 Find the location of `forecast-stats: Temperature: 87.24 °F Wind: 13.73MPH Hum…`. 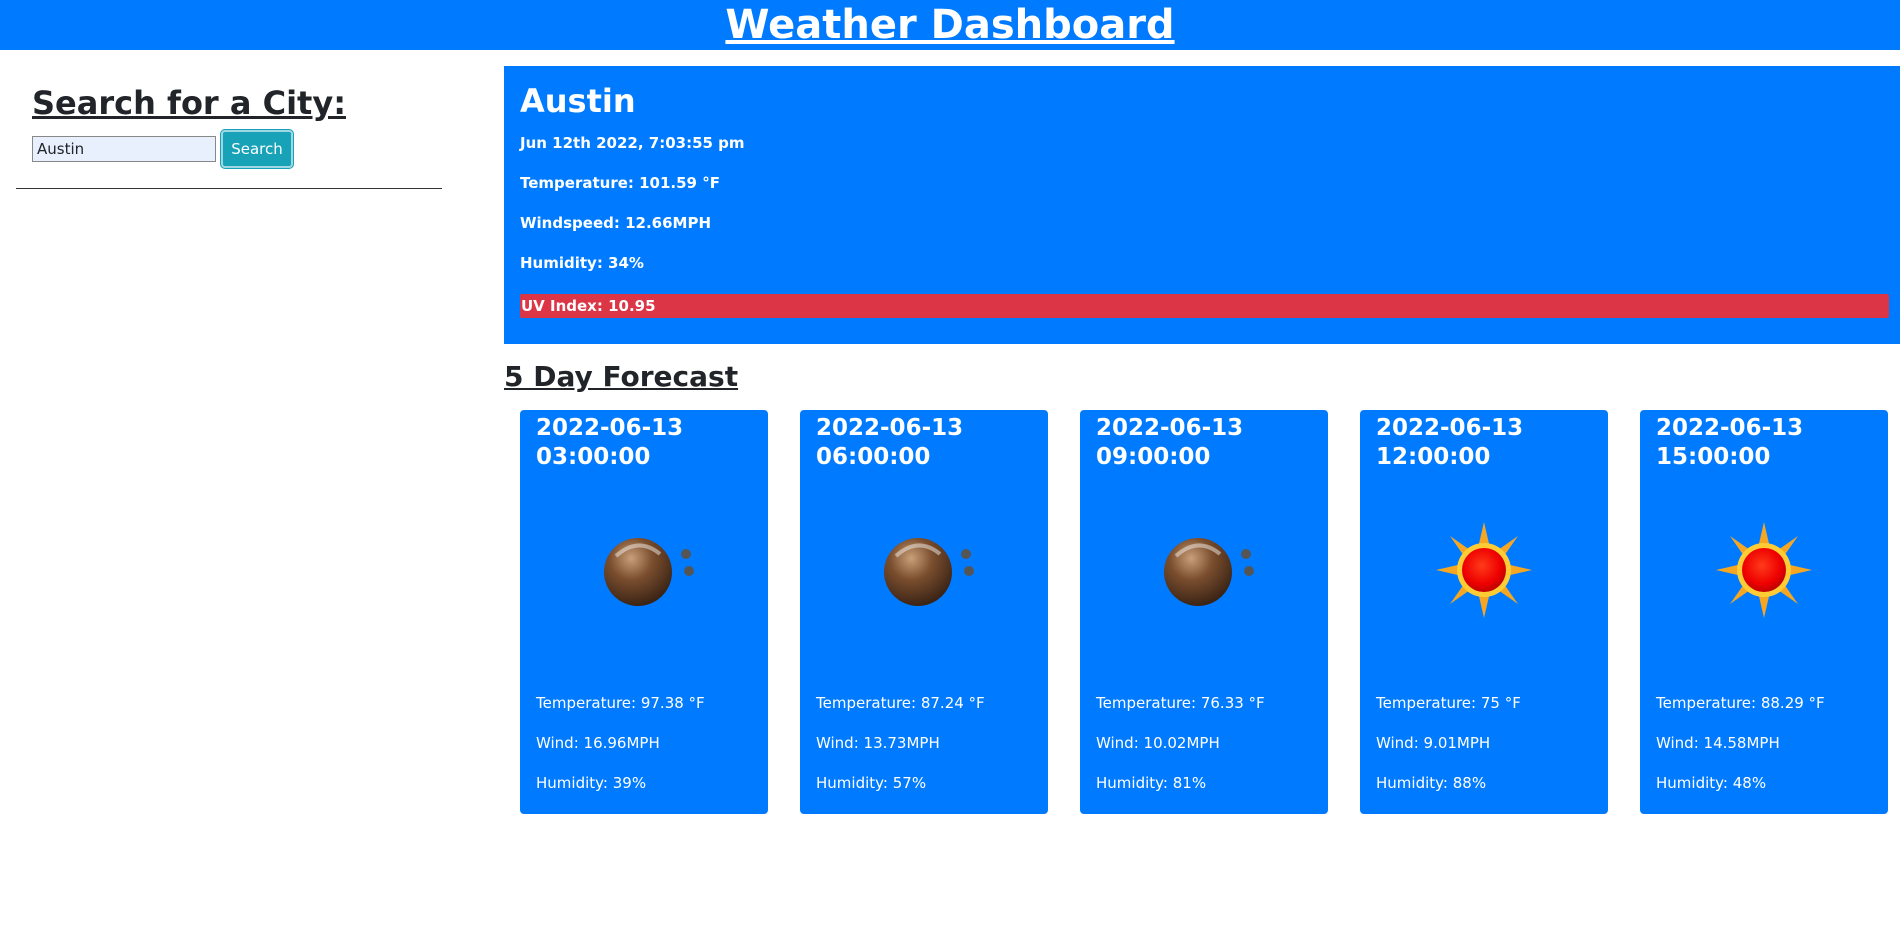

forecast-stats: Temperature: 87.24 °F Wind: 13.73MPH Hum… is located at coordinates (900, 754).